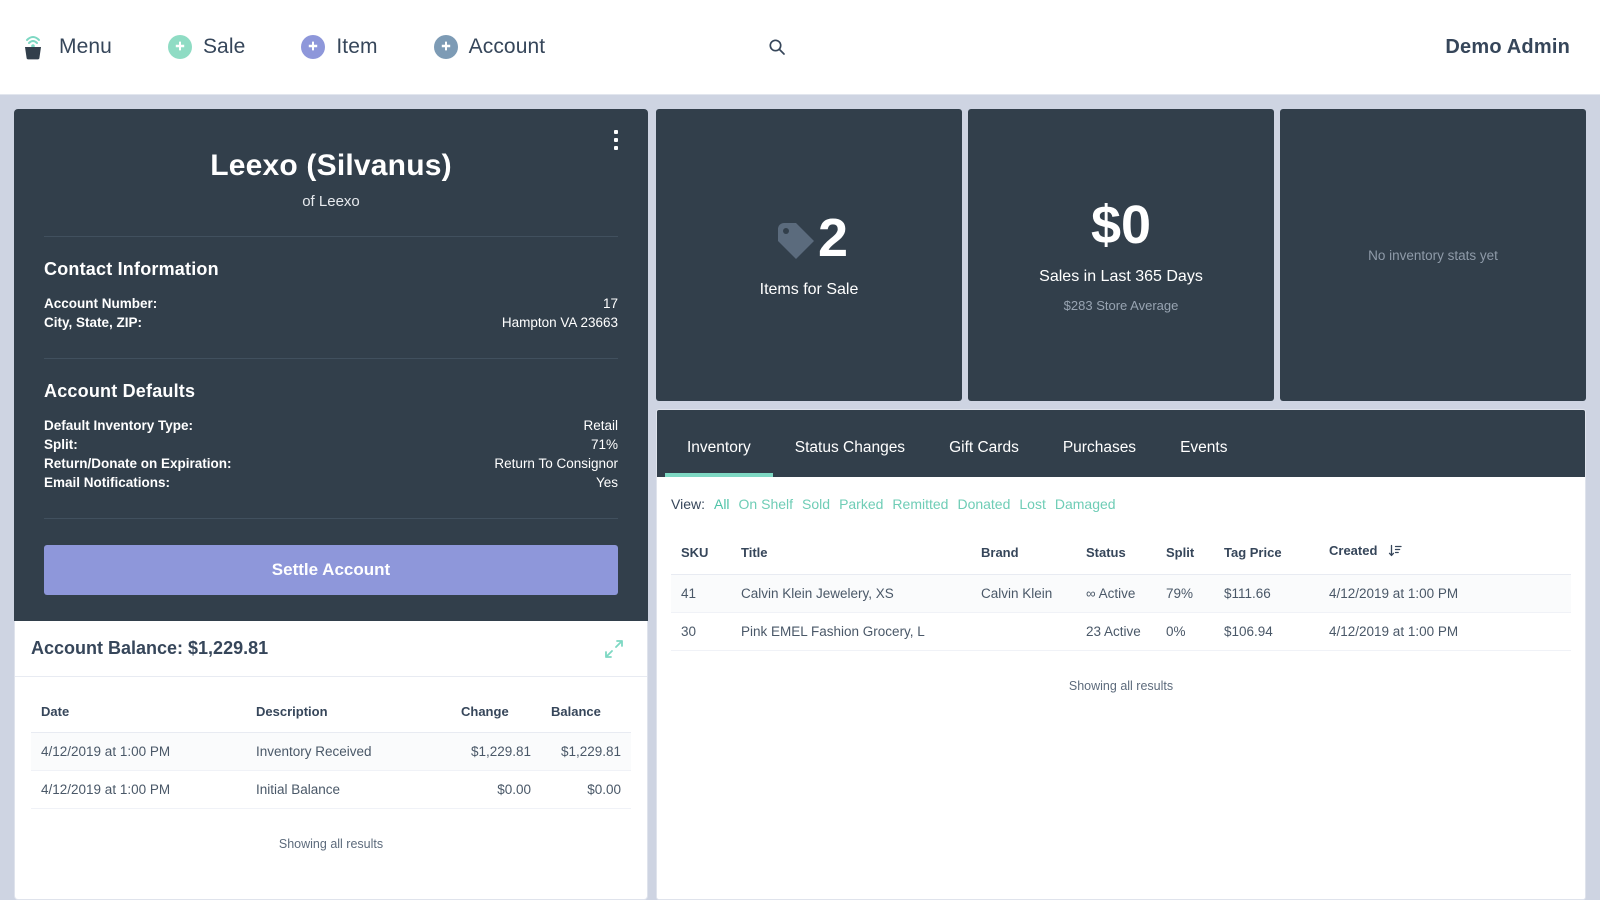 Image resolution: width=1600 pixels, height=900 pixels. I want to click on field-value: Return To Consignor, so click(556, 463).